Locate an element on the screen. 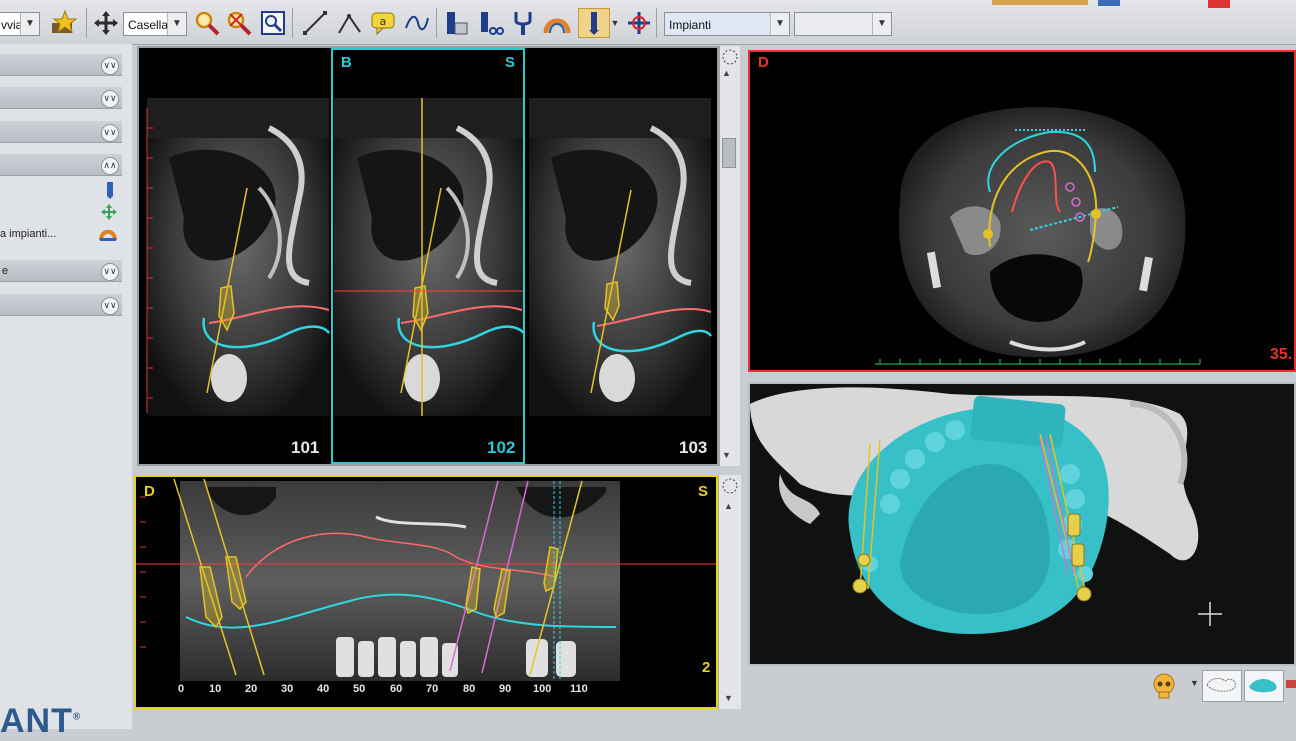  nerve-tool-button is located at coordinates (557, 23).